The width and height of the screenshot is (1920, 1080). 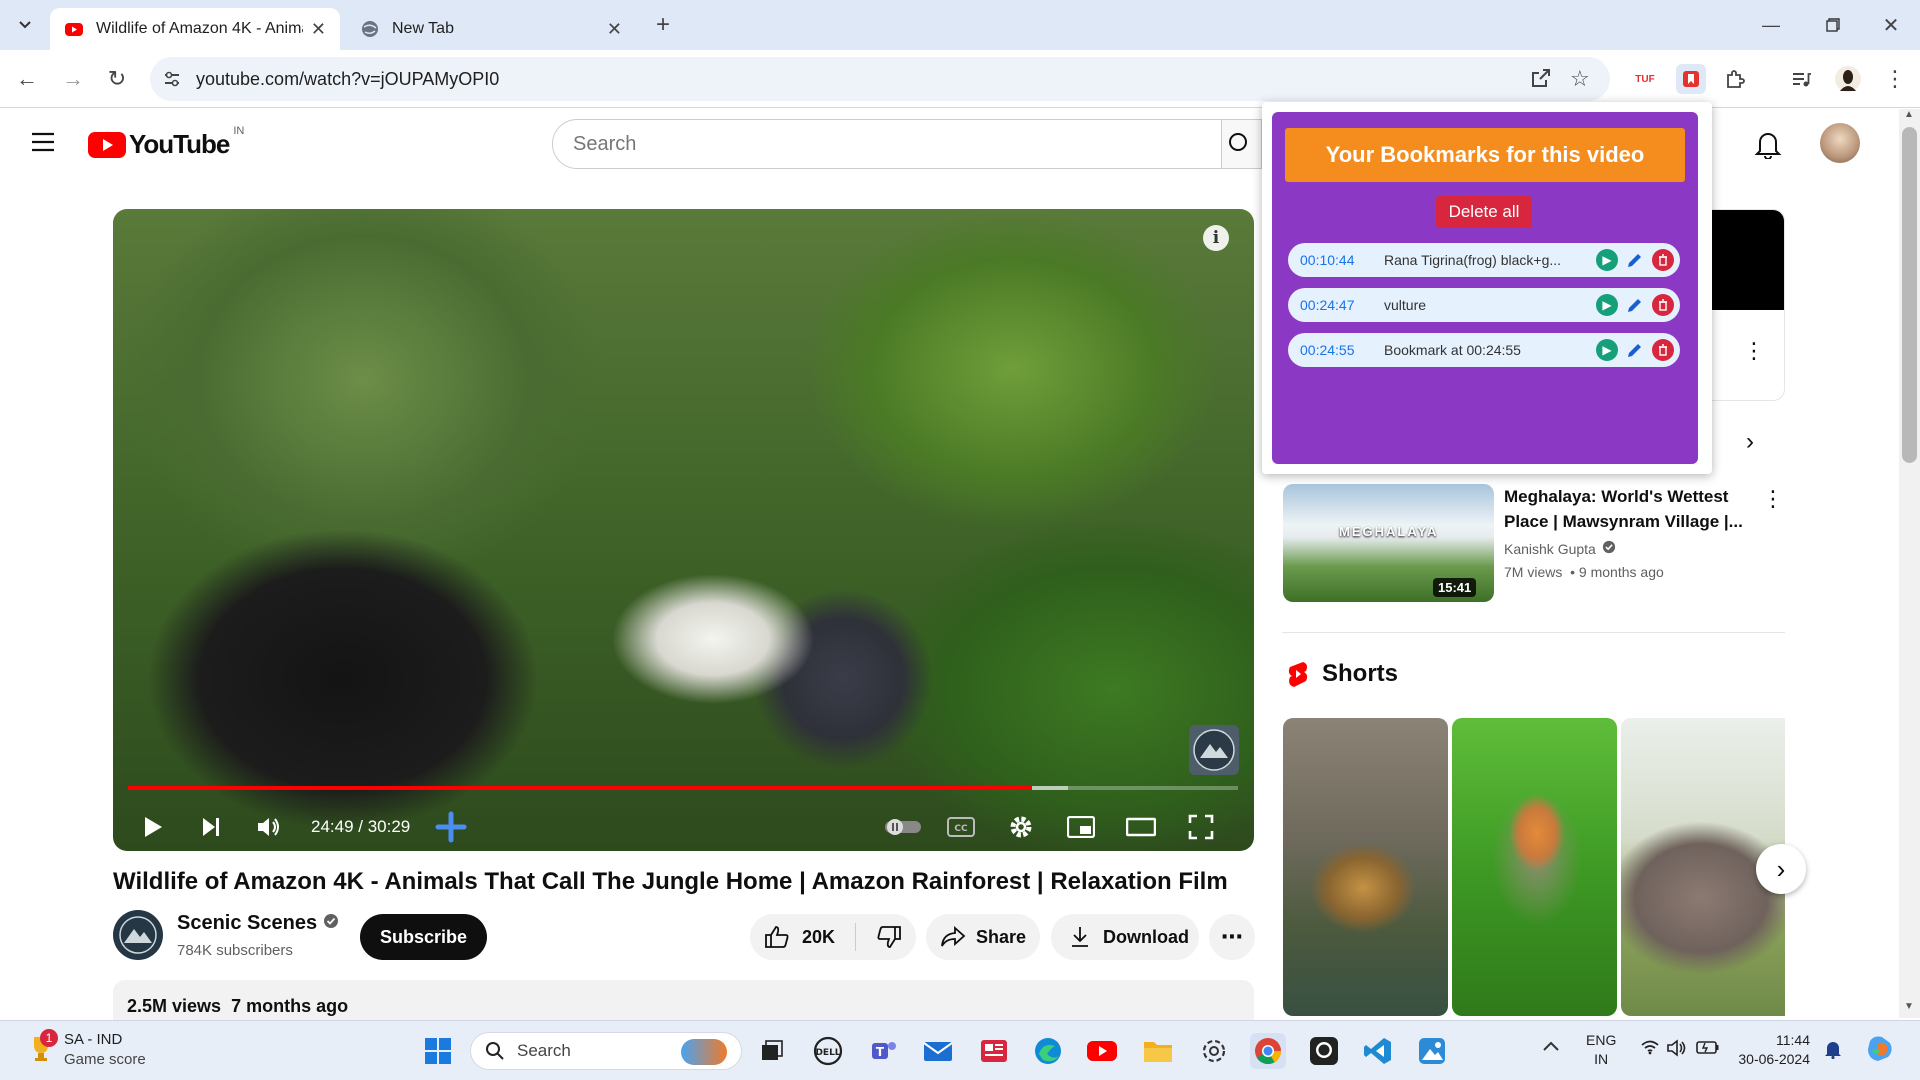 I want to click on widgets-button: 1, so click(x=43, y=1048).